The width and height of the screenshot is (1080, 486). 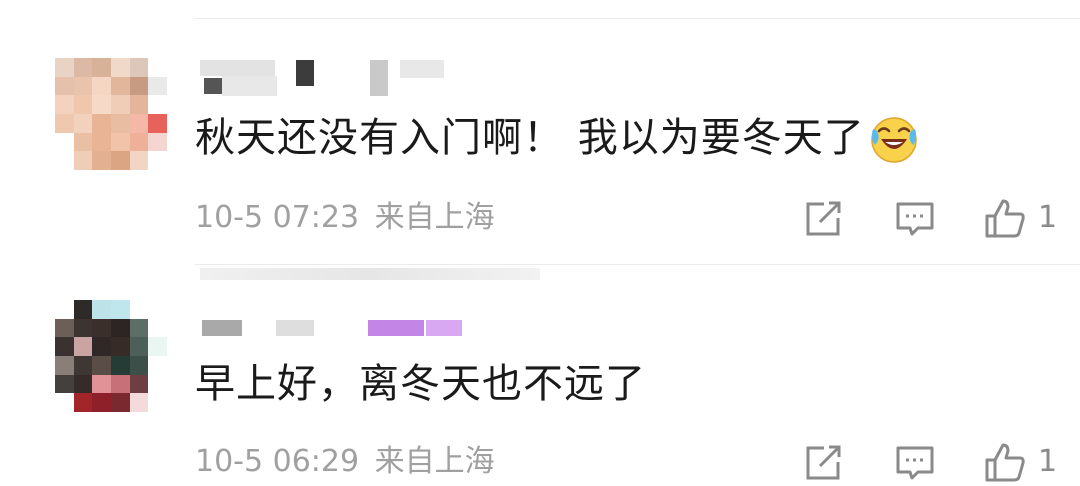 What do you see at coordinates (530, 138) in the screenshot?
I see `comment-text-content: 秋天还没有入门啊！ 我以为要冬天了` at bounding box center [530, 138].